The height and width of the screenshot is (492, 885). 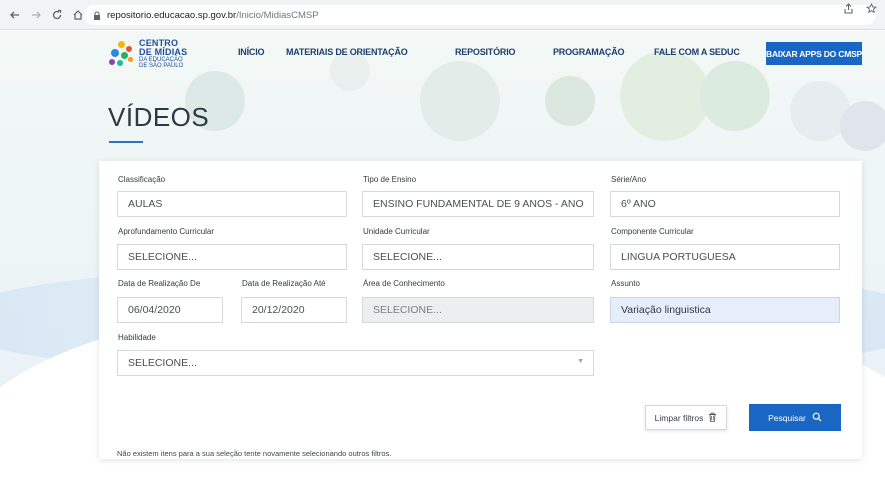 I want to click on data-de-label: Data de Realização De, so click(x=159, y=283).